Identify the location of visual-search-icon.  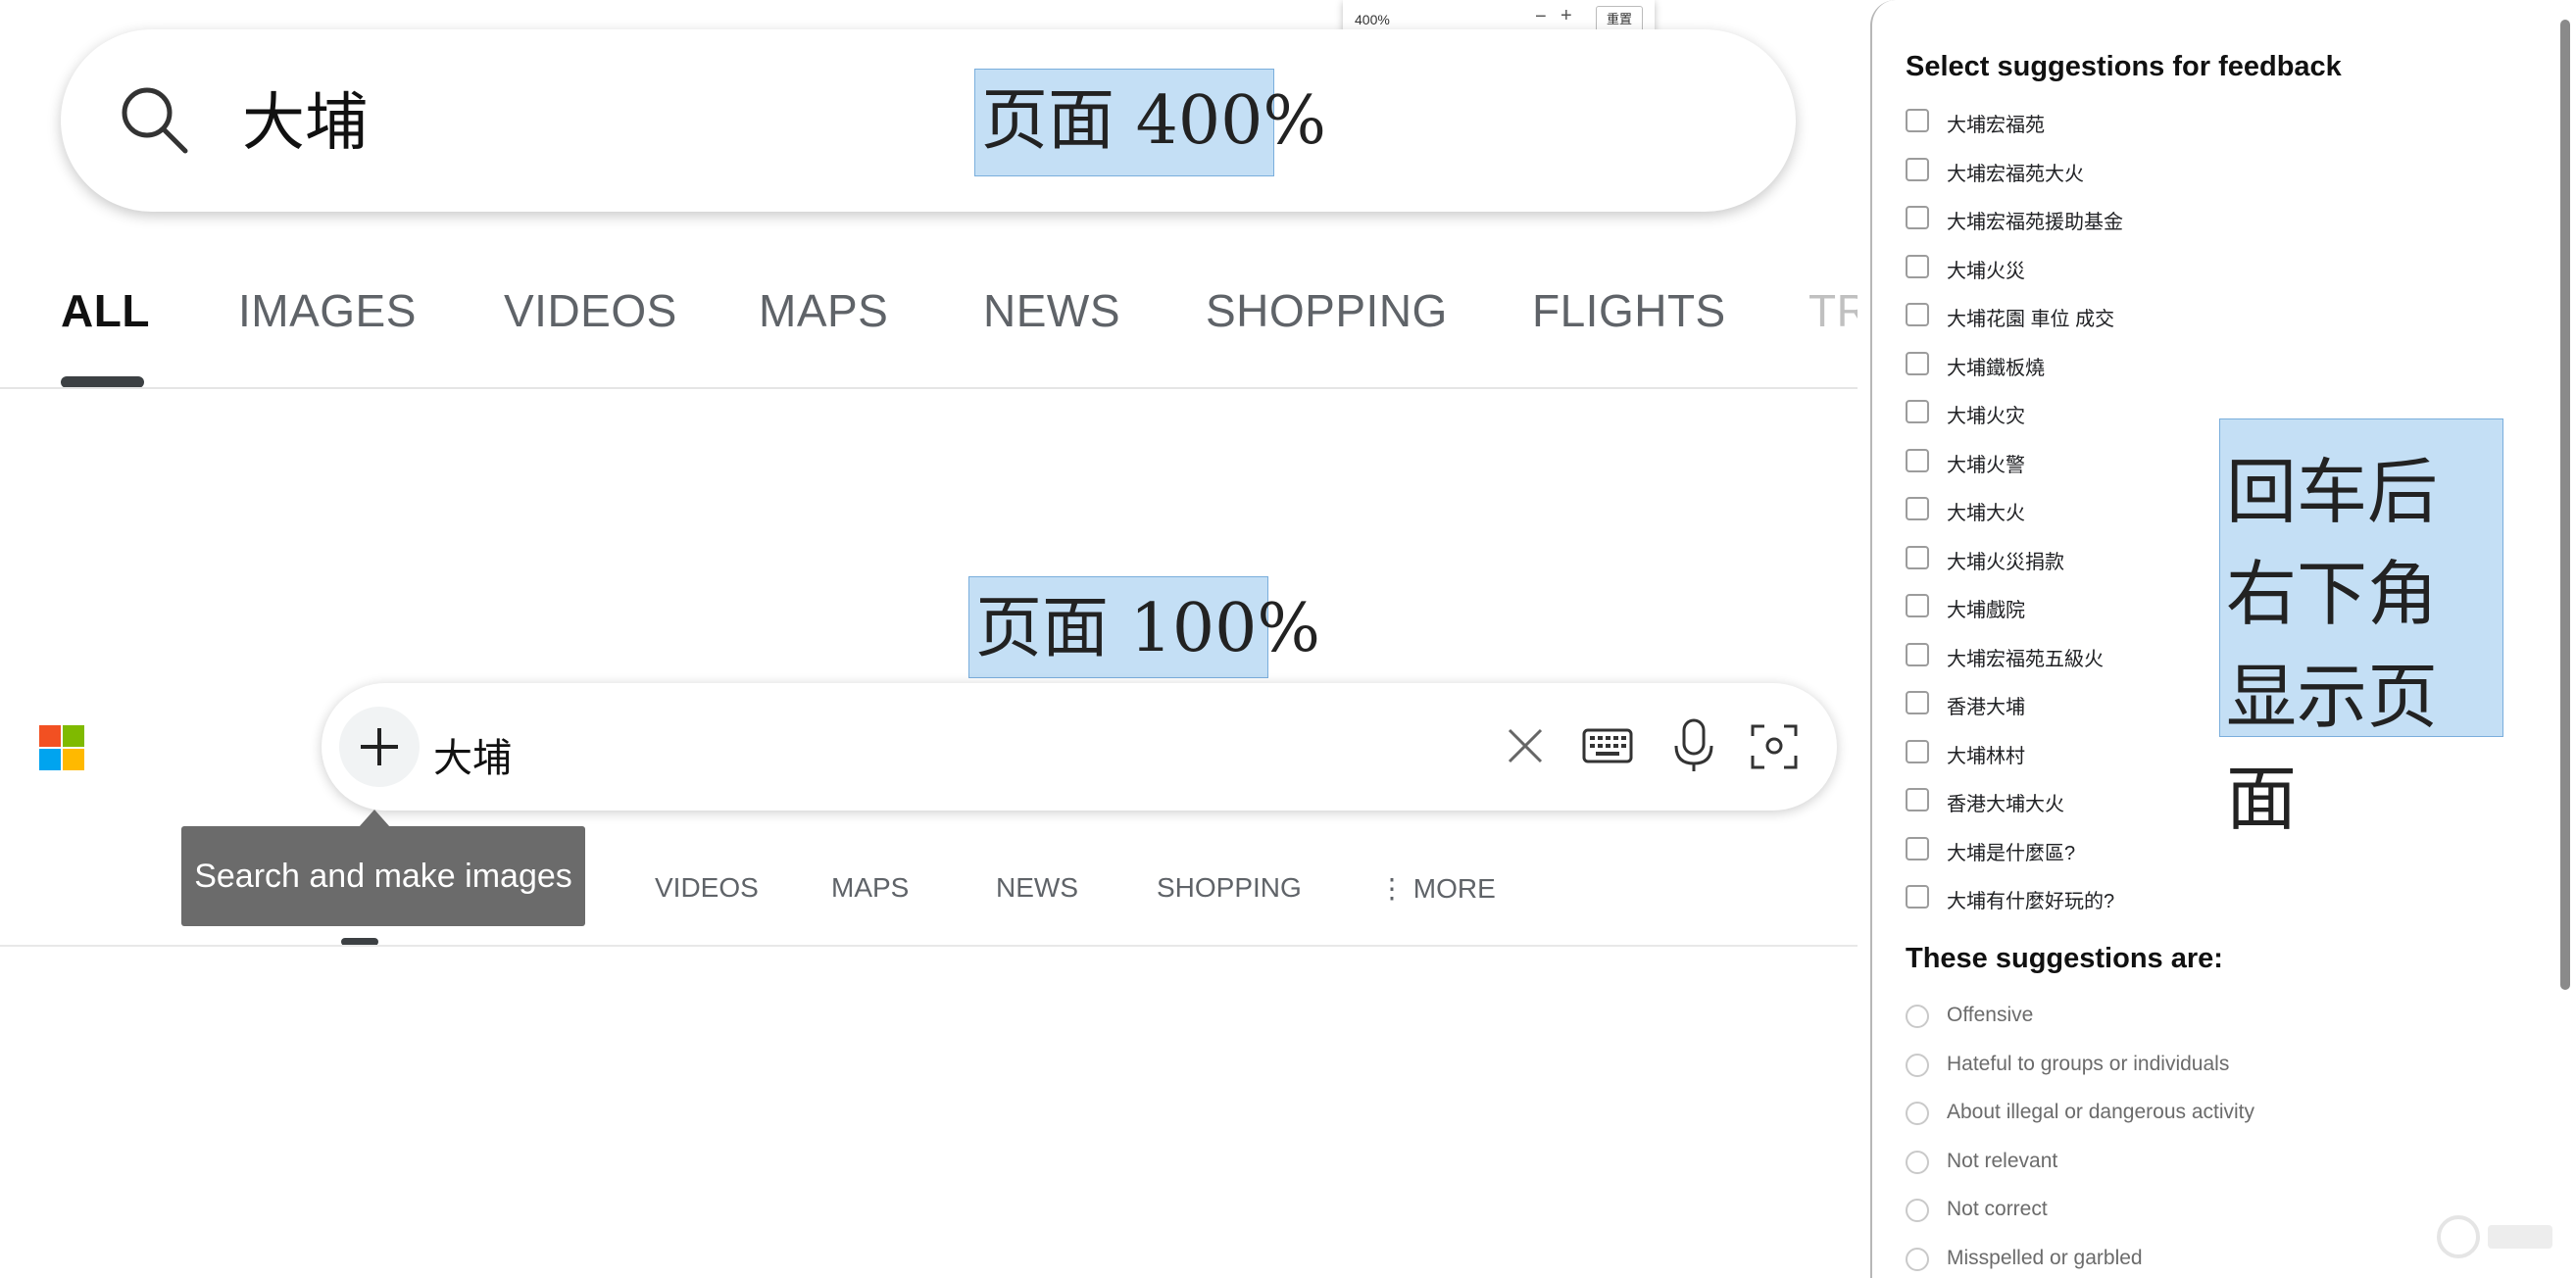
(1774, 746).